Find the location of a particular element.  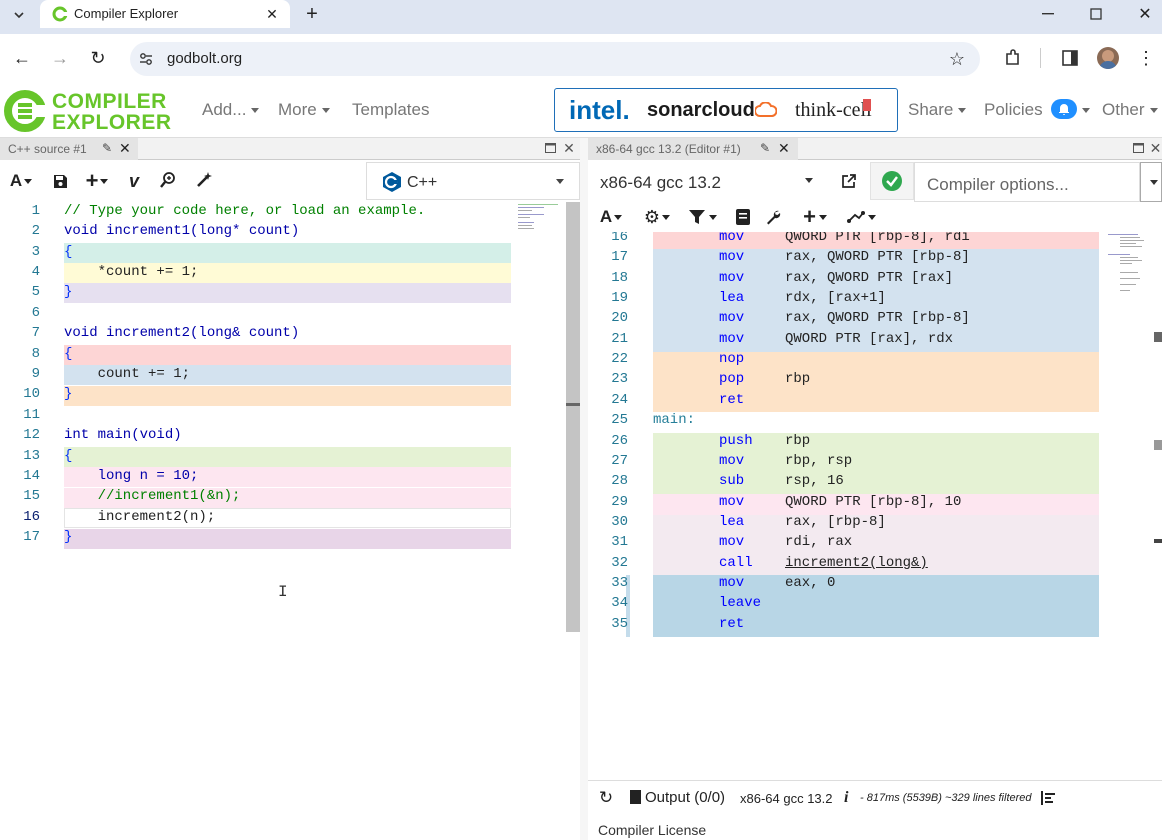

reload-icon: ↻ is located at coordinates (98, 58).